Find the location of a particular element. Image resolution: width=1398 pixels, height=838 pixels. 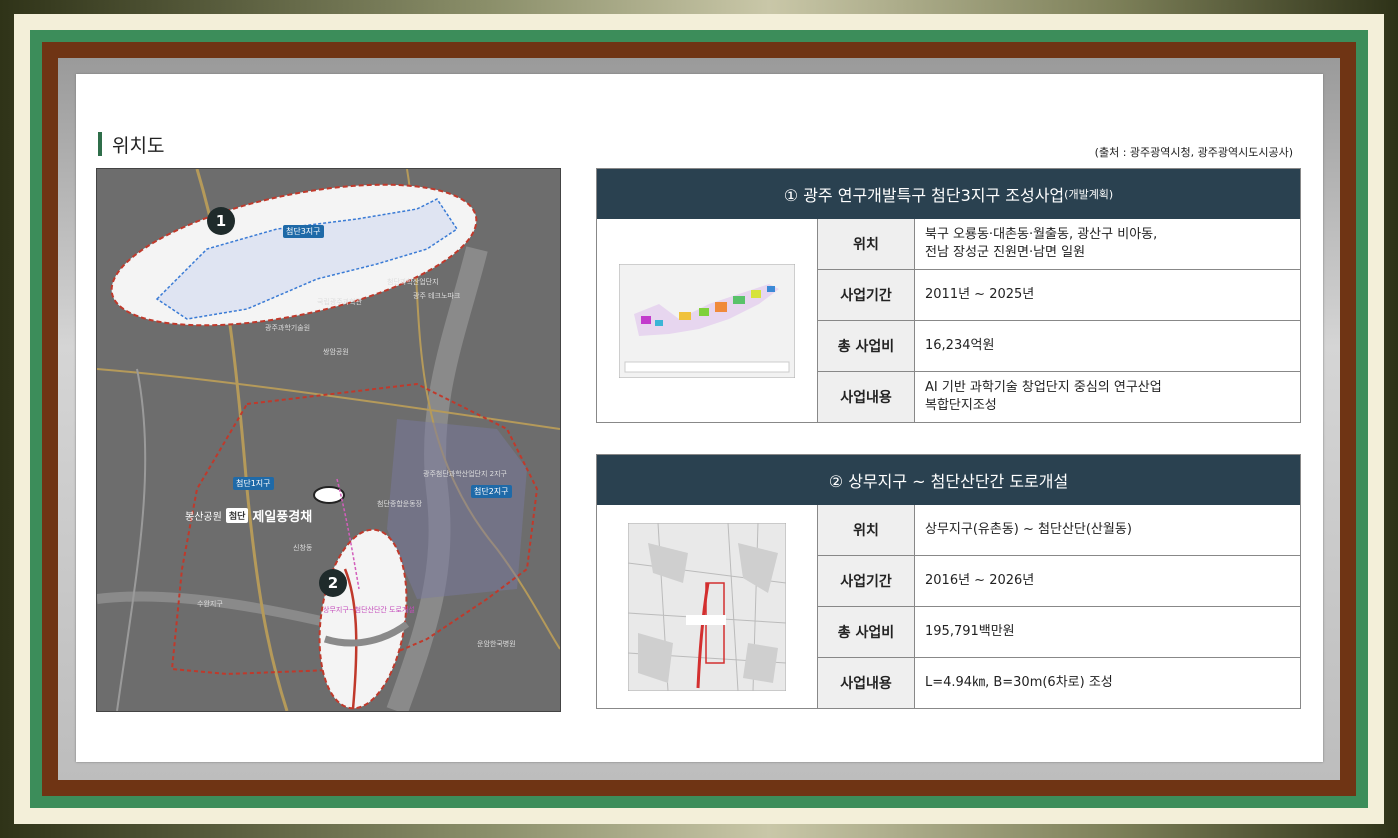

map-label: 국립광주과학관 is located at coordinates (340, 302).